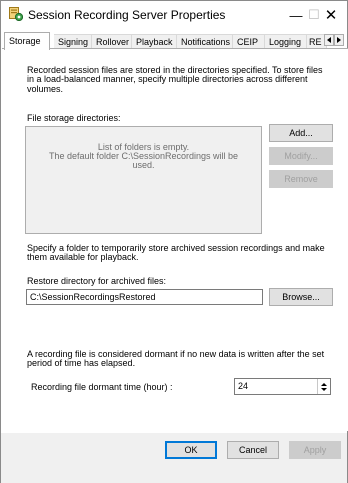 Image resolution: width=348 pixels, height=483 pixels. What do you see at coordinates (97, 281) in the screenshot?
I see `restore-directory-label: Restore directory for archived files:` at bounding box center [97, 281].